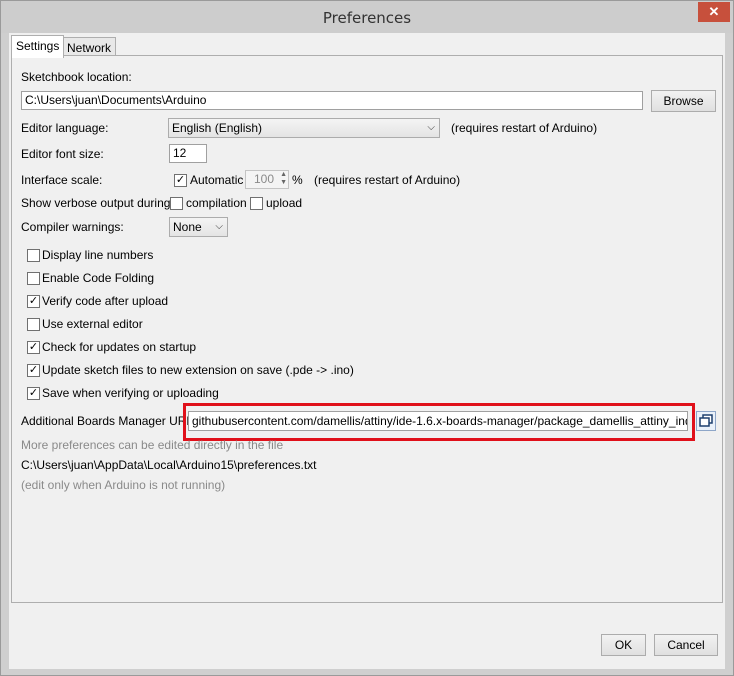 This screenshot has height=676, width=734. Describe the element at coordinates (176, 203) in the screenshot. I see `verbose-compilation-checkbox` at that location.